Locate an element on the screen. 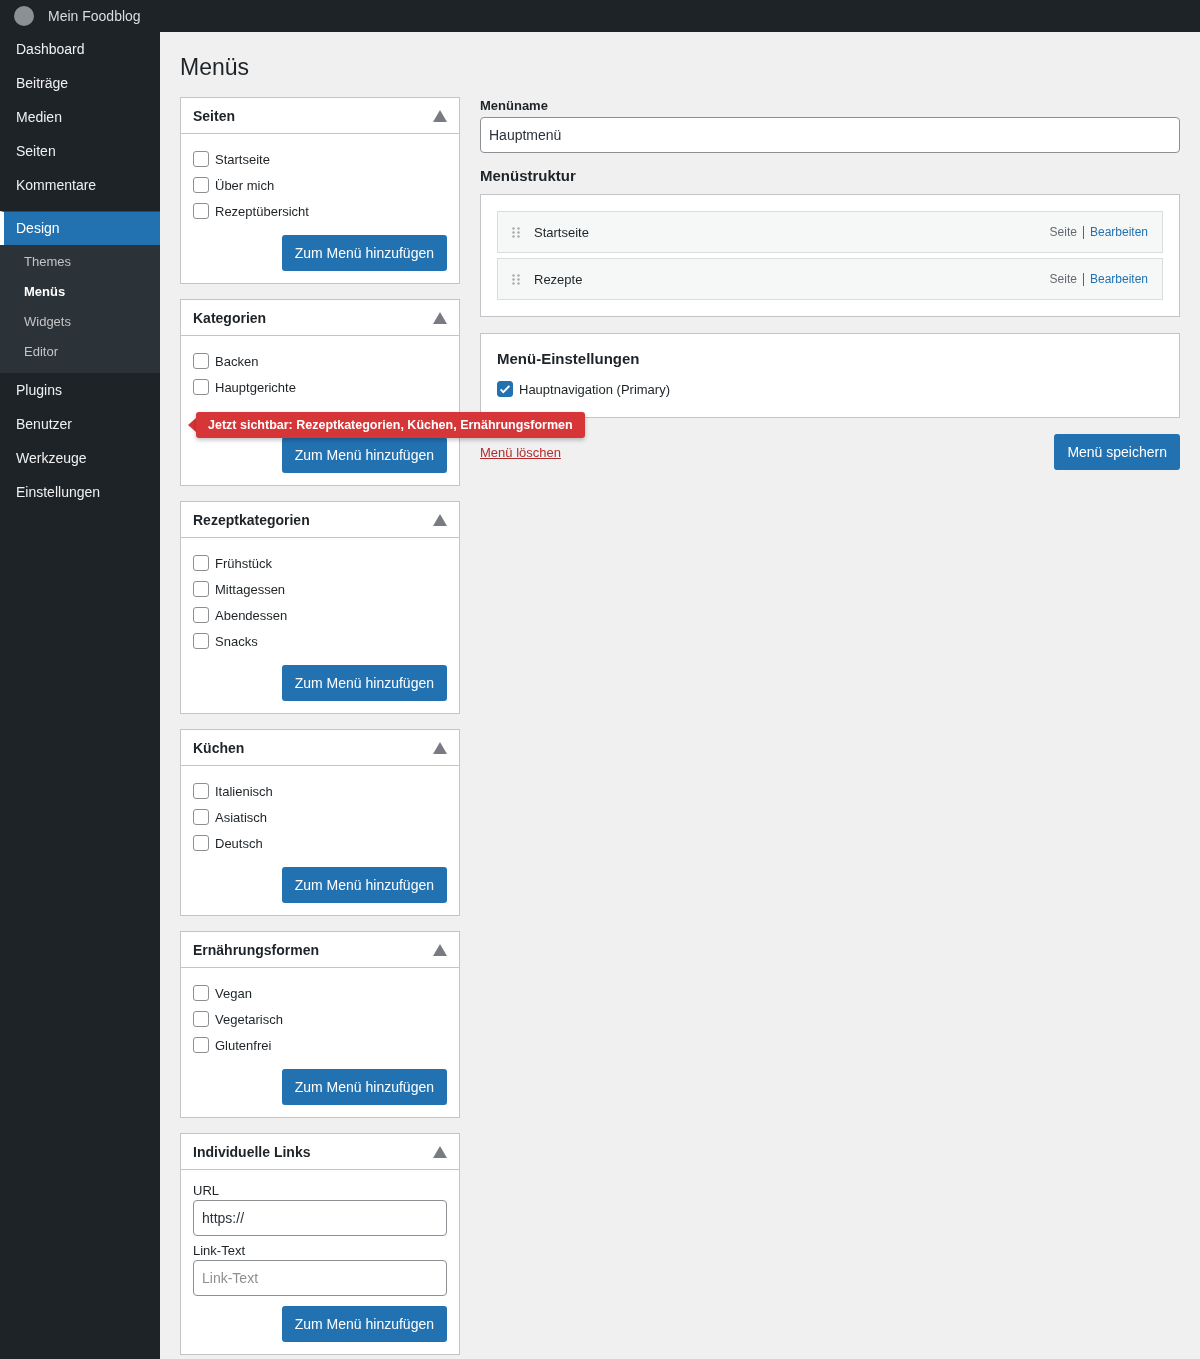 The image size is (1200, 1359). sidebar-item: Plugins is located at coordinates (80, 390).